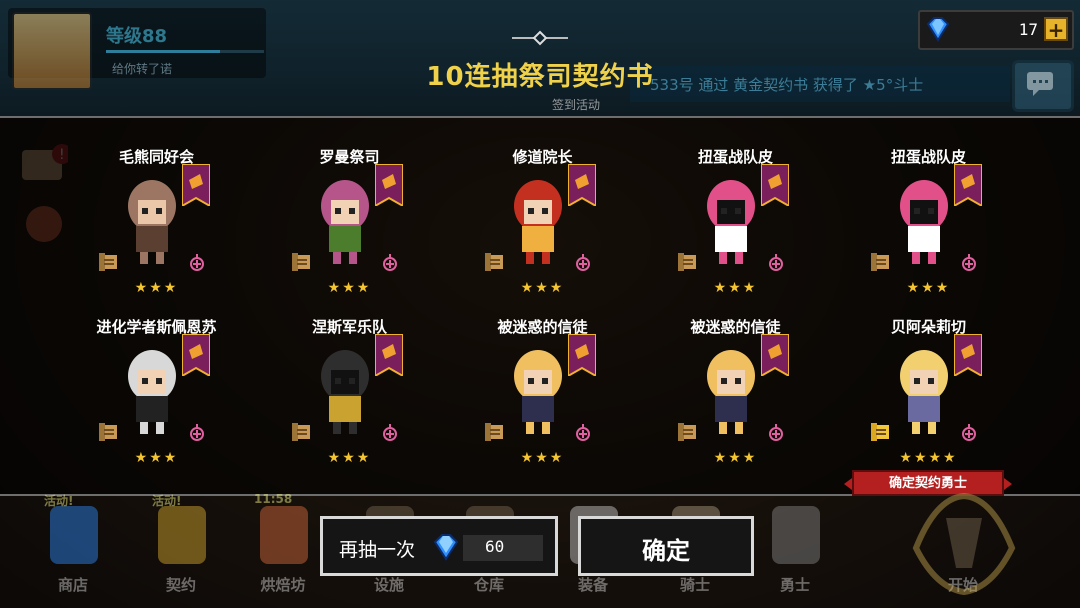 The width and height of the screenshot is (1080, 608). I want to click on hero-name: 涅斯军乐队, so click(349, 327).